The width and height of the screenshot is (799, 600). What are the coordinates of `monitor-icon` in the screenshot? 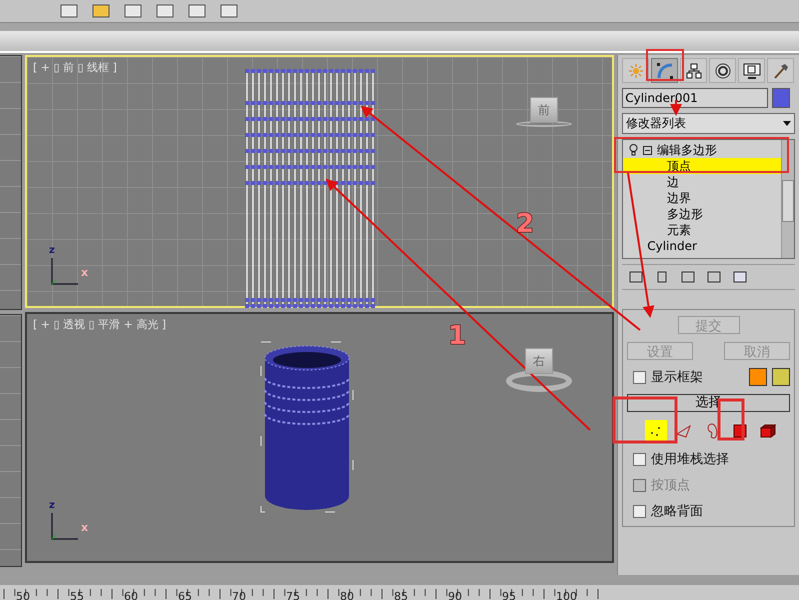 It's located at (751, 70).